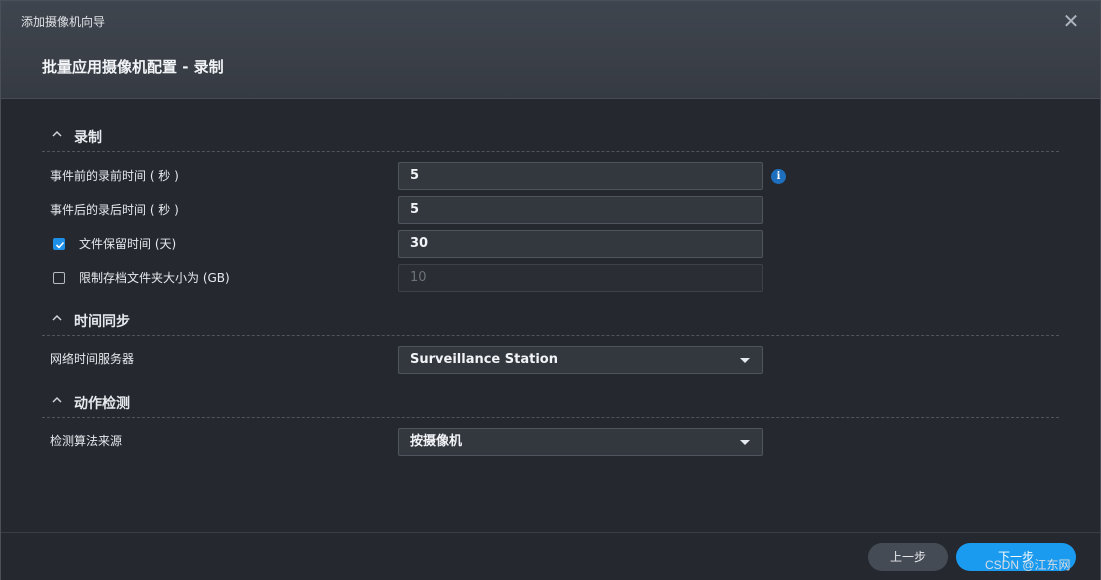 This screenshot has height=580, width=1101. I want to click on ntp-server-label: 网络时间服务器, so click(92, 359).